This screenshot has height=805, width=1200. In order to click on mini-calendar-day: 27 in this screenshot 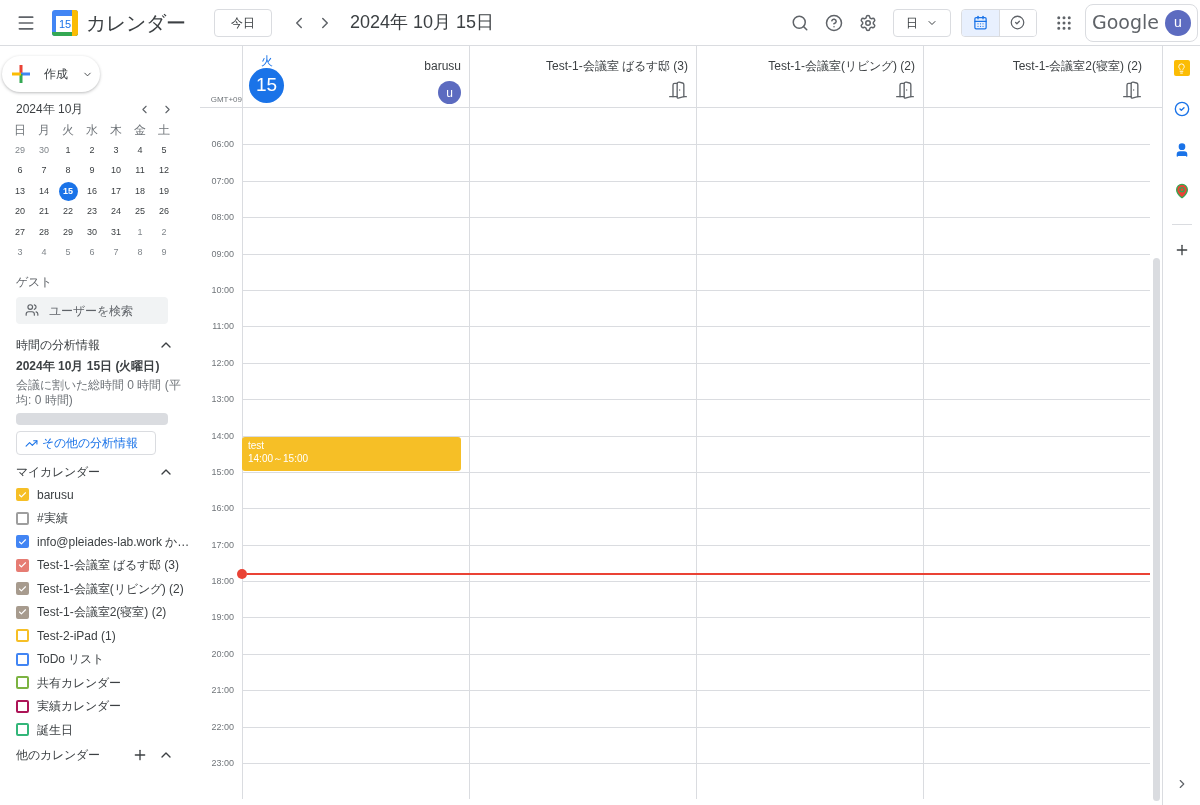, I will do `click(20, 232)`.